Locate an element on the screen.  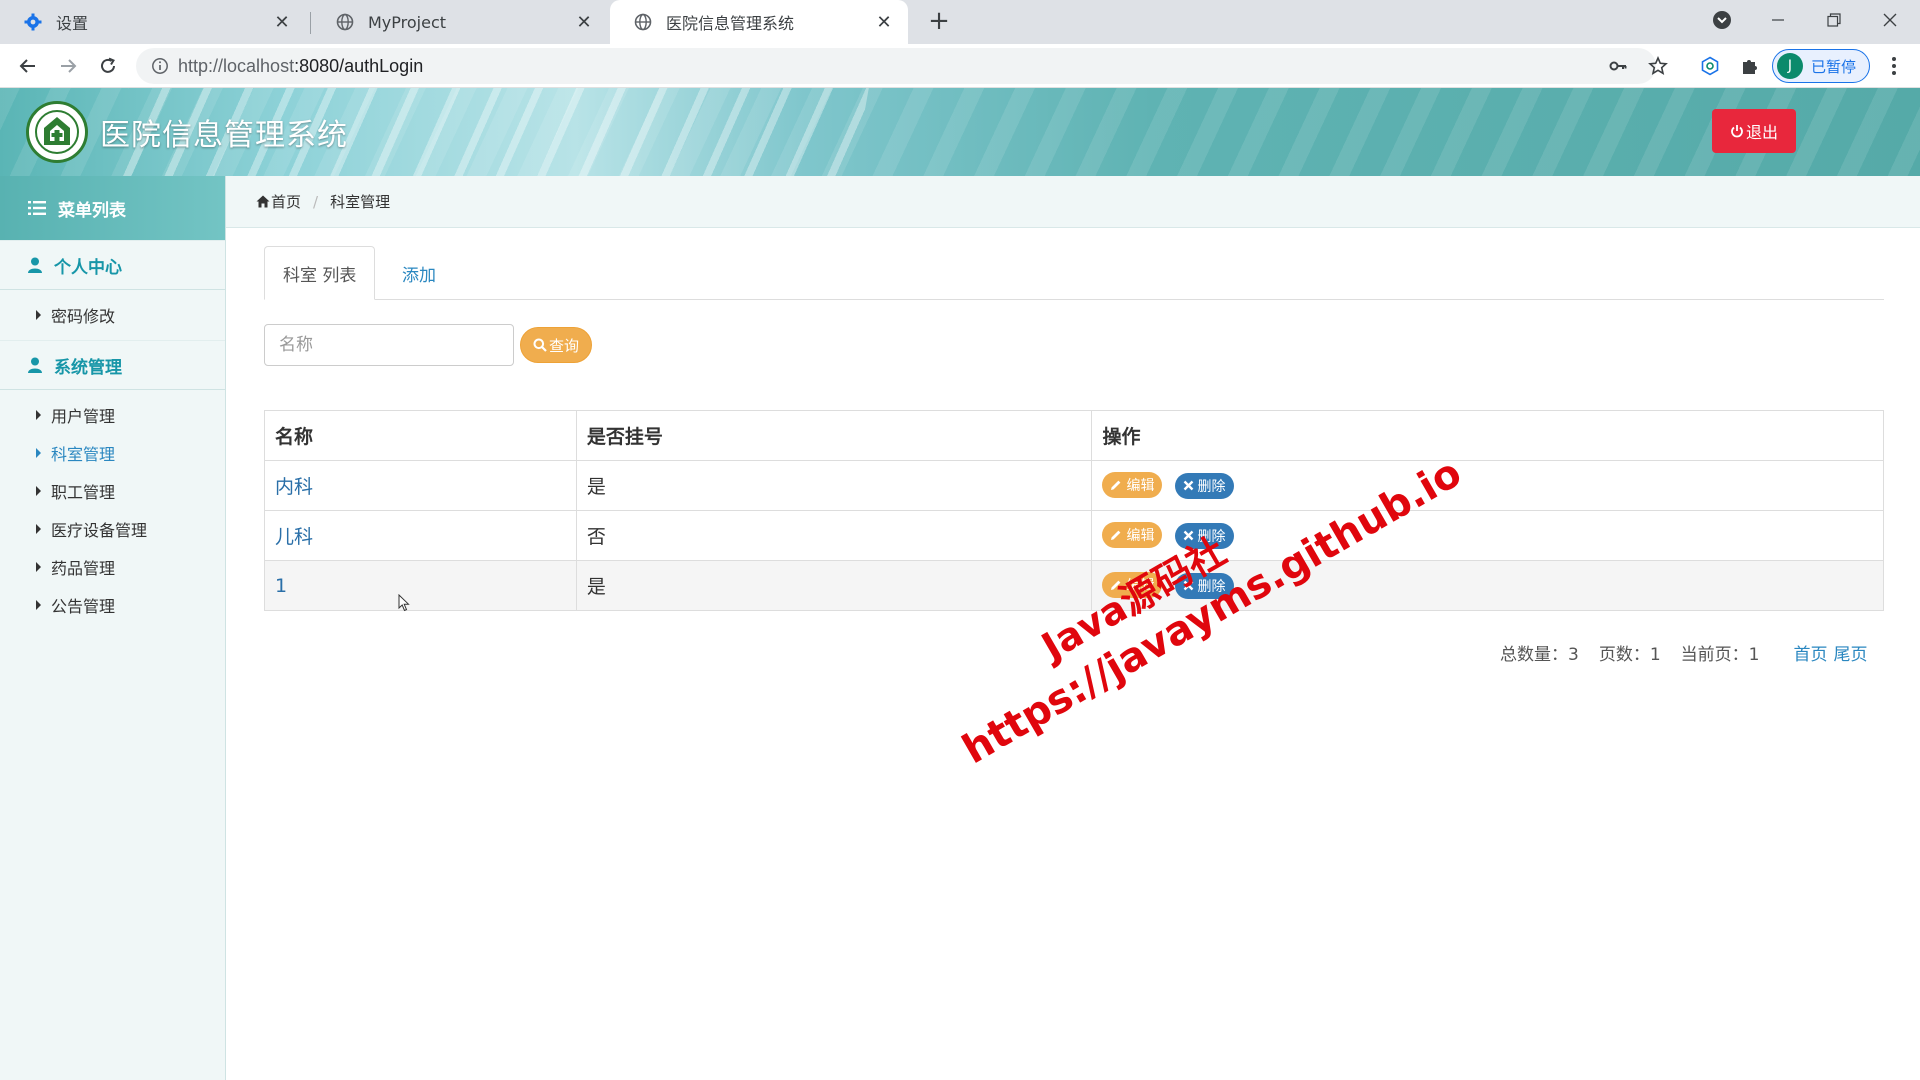
breadcrumb-current: 科室管理 is located at coordinates (360, 202).